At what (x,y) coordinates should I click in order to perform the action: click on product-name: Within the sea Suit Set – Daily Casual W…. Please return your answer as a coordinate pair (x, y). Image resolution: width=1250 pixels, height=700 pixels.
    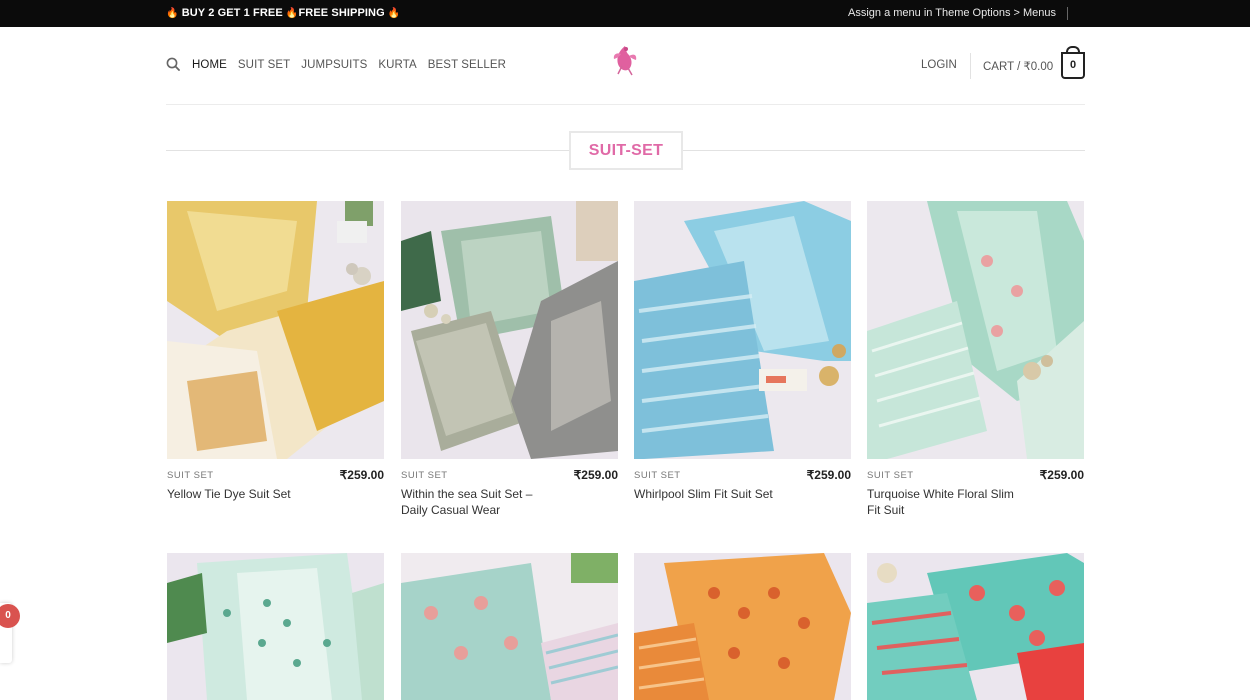
    Looking at the image, I should click on (481, 502).